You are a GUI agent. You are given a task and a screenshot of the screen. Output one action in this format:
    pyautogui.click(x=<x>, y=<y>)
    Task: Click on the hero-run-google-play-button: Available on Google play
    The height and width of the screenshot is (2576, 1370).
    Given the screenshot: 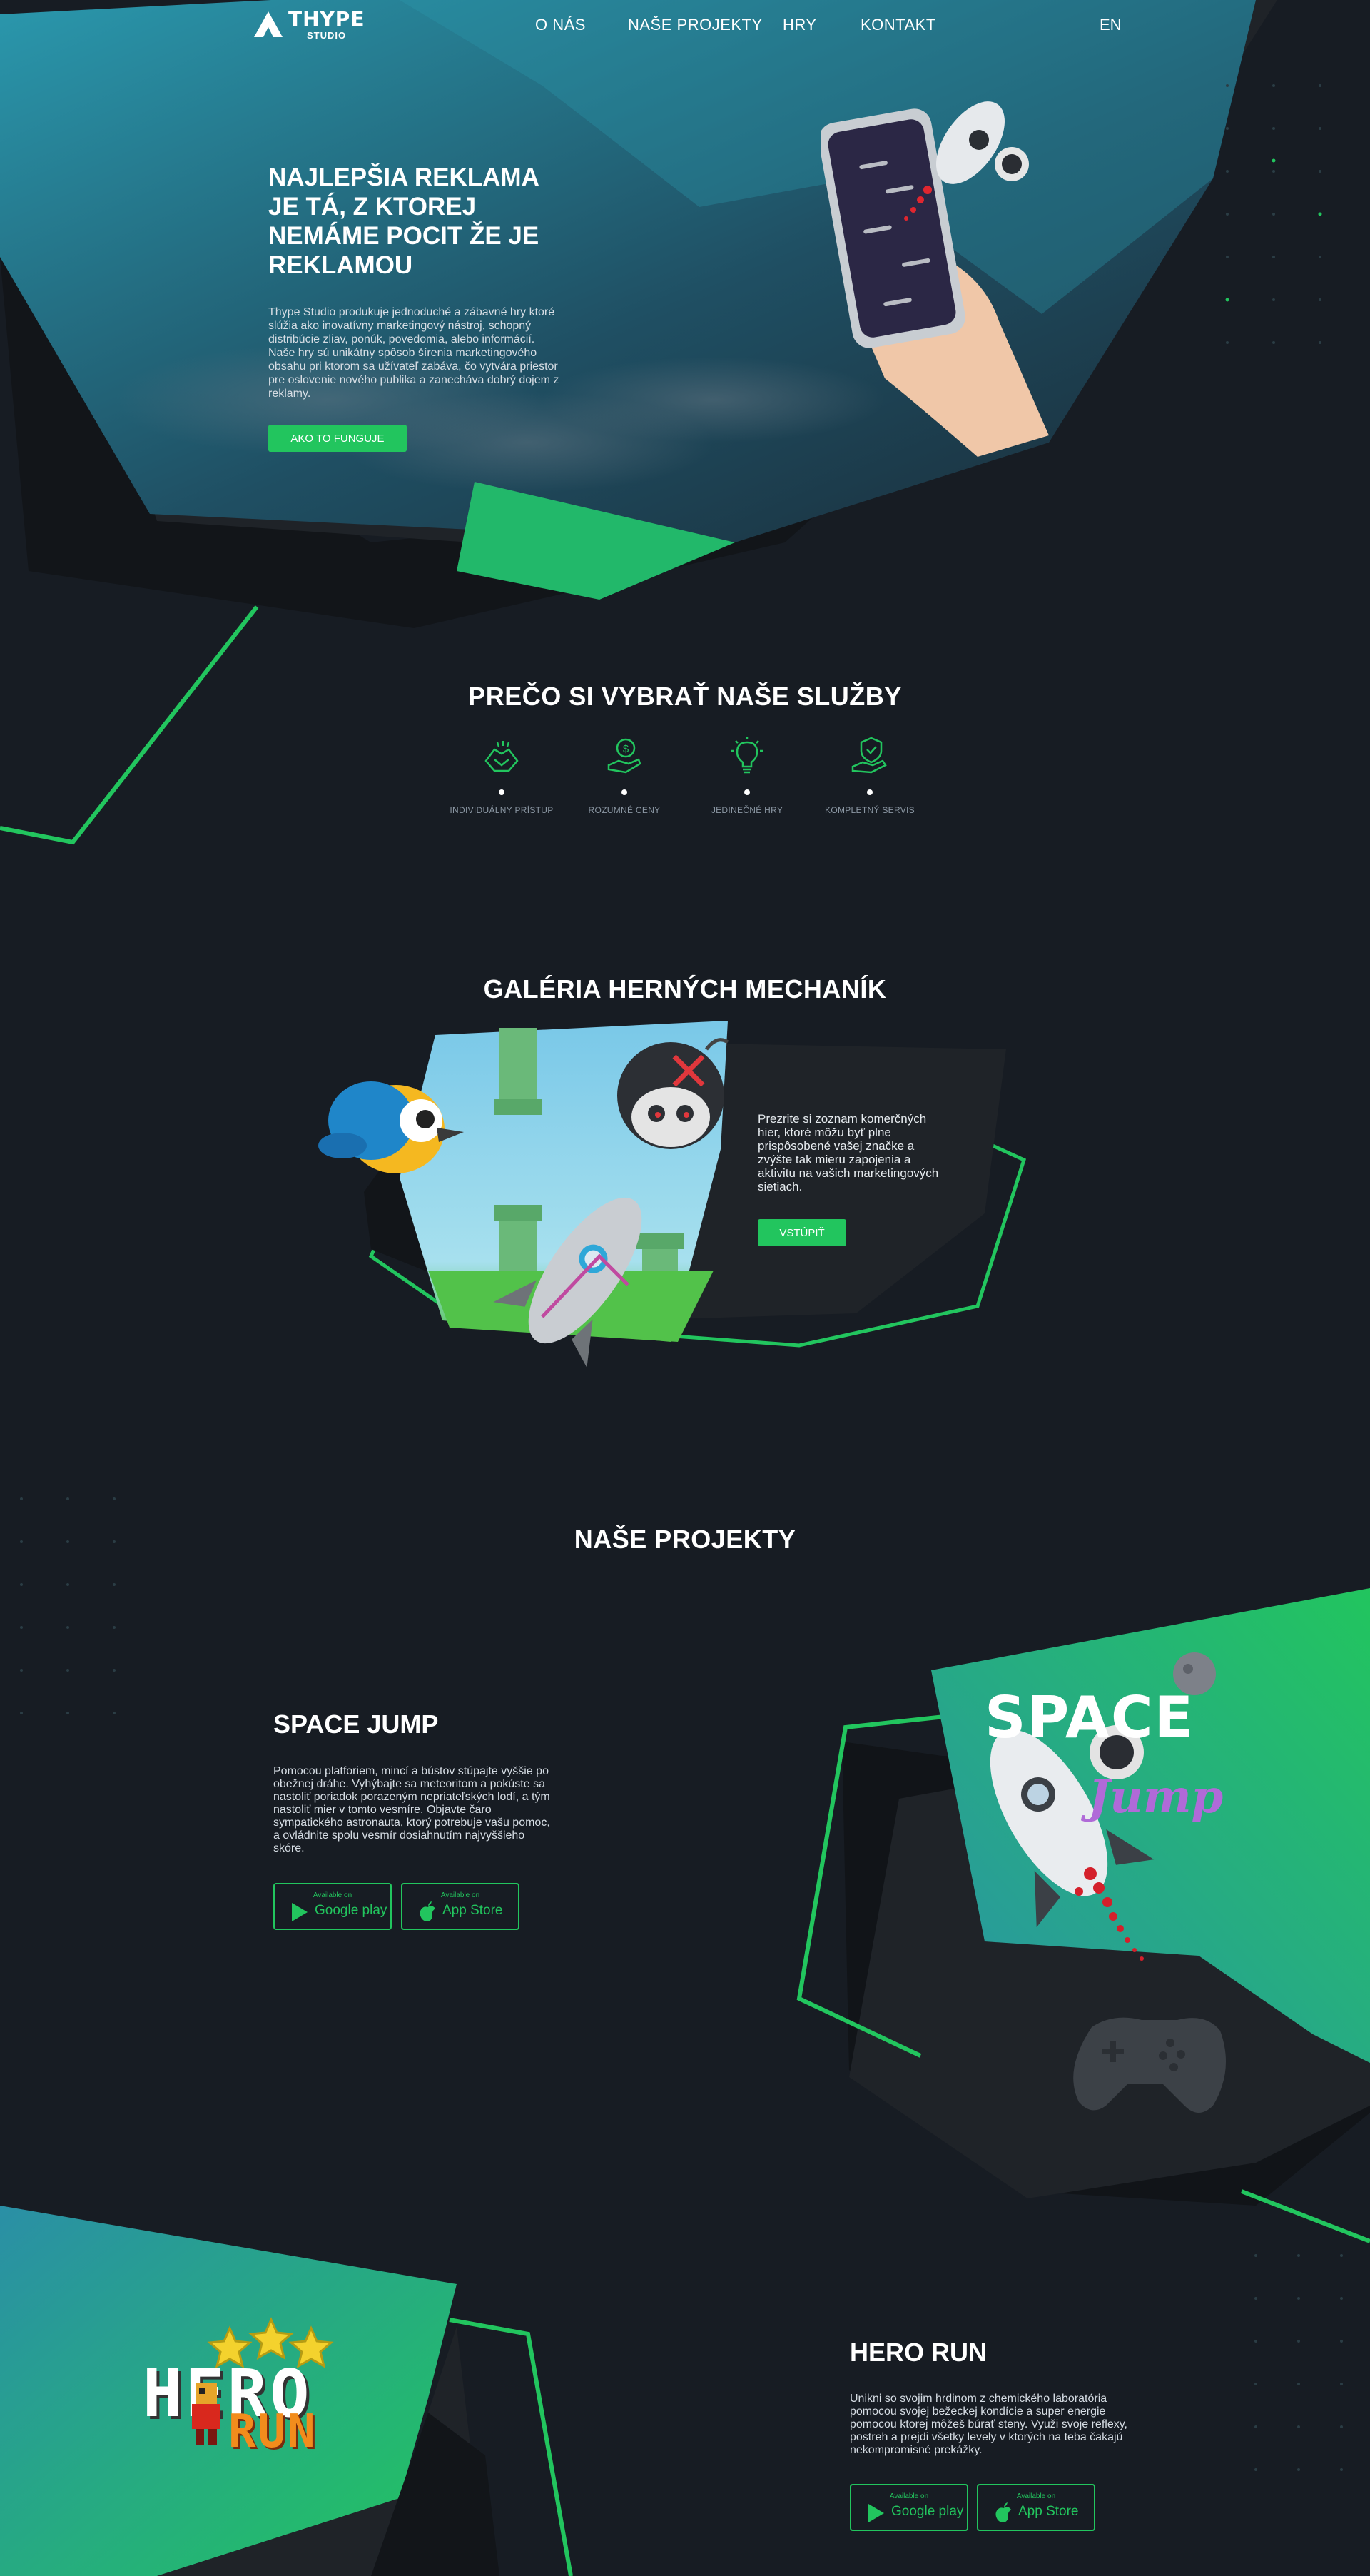 What is the action you would take?
    pyautogui.click(x=909, y=2507)
    